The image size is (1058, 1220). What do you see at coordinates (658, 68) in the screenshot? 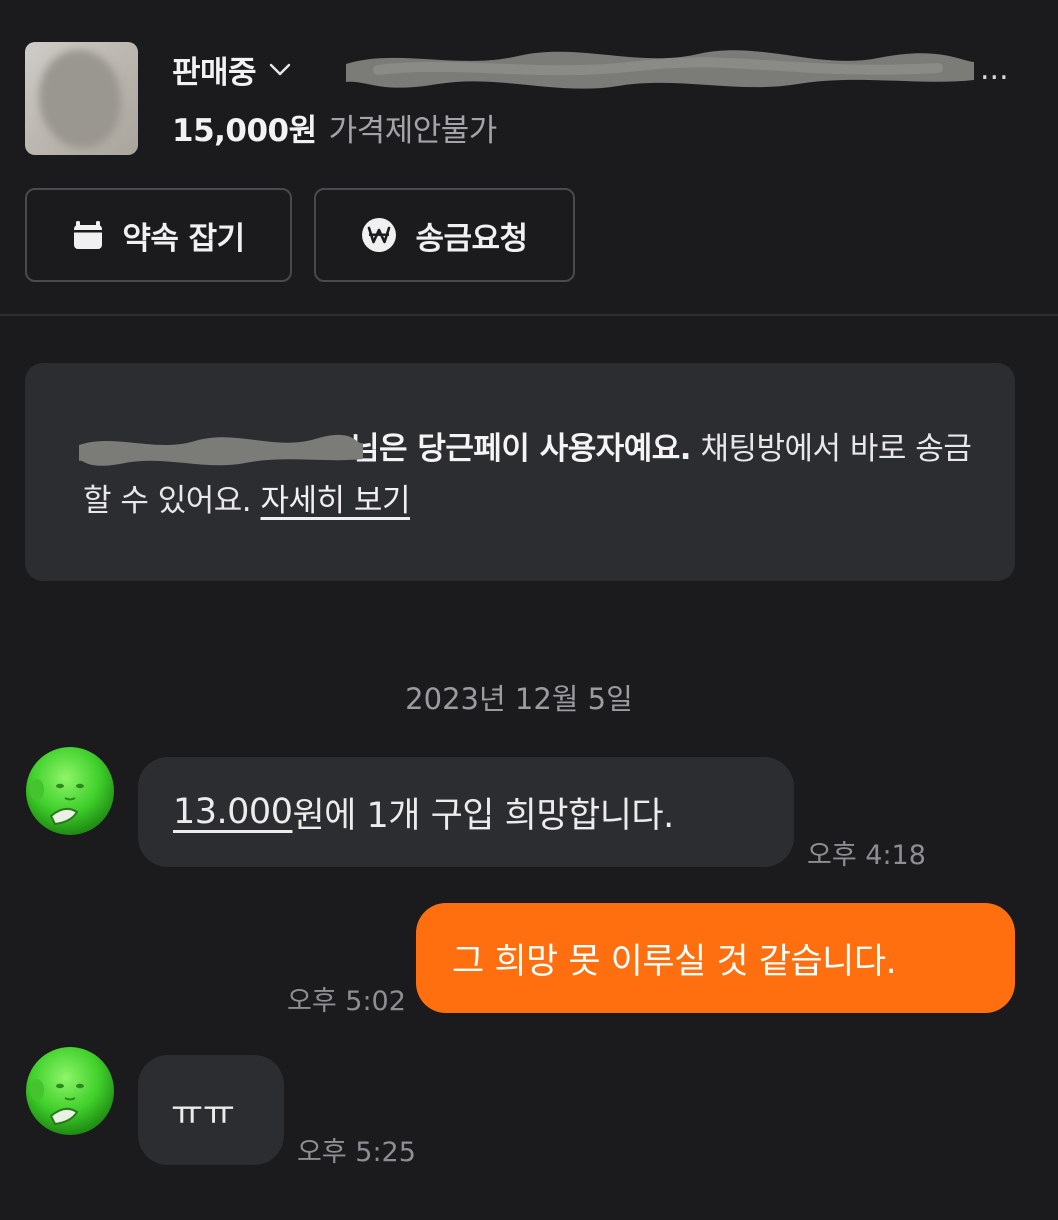
I see `product-title-redacted` at bounding box center [658, 68].